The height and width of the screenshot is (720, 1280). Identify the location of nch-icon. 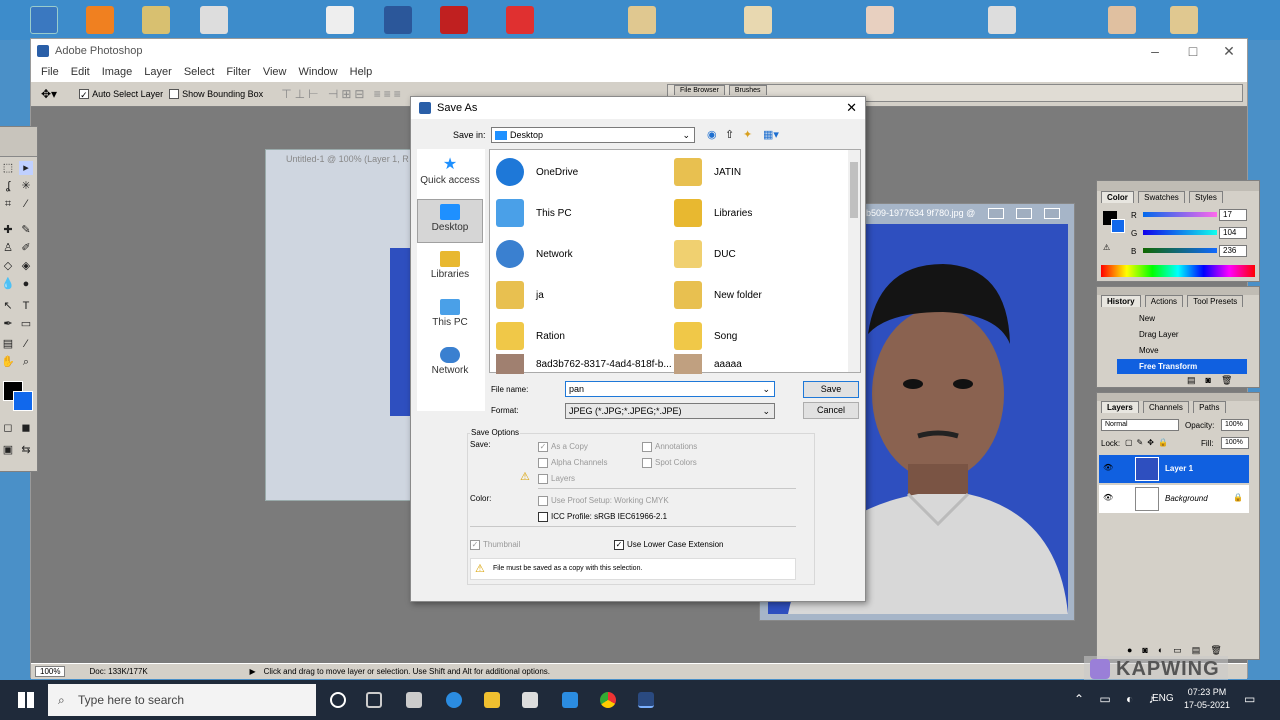
(454, 20).